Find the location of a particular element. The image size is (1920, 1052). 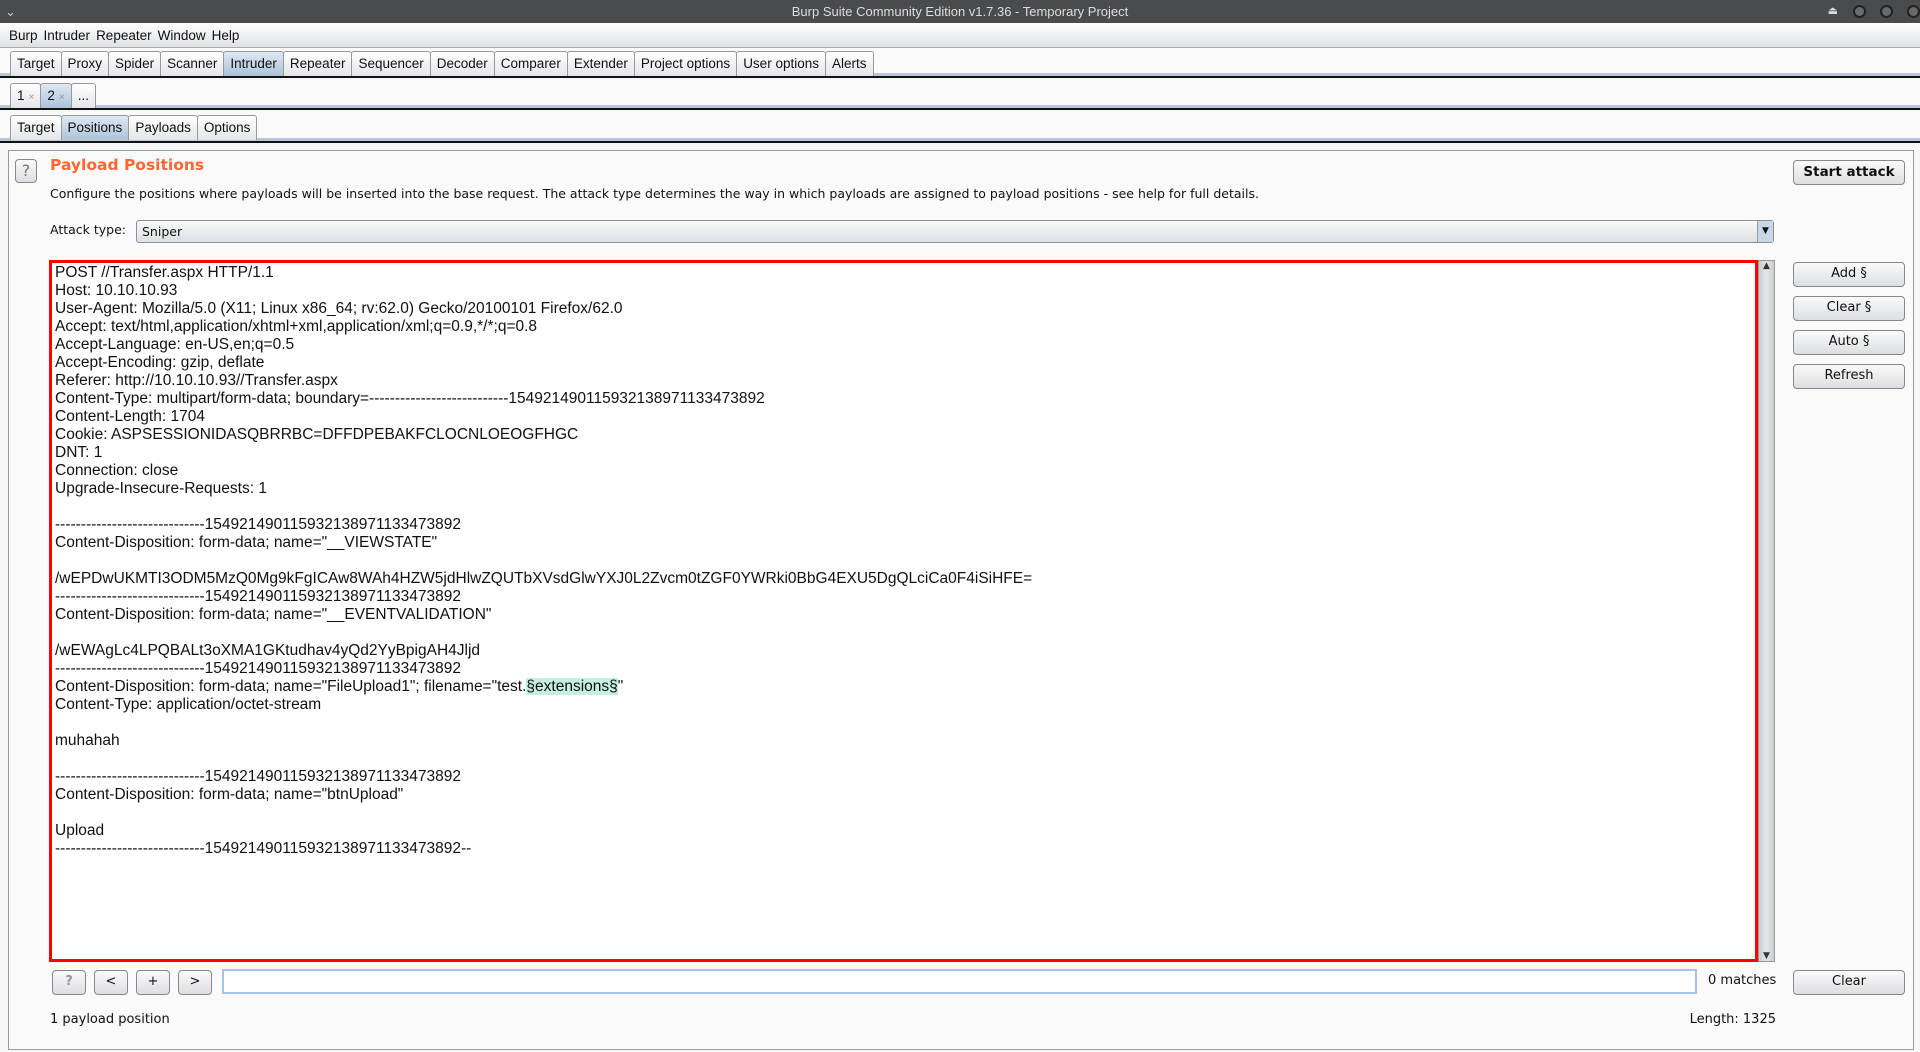

tab-proxy: Proxy is located at coordinates (85, 63).